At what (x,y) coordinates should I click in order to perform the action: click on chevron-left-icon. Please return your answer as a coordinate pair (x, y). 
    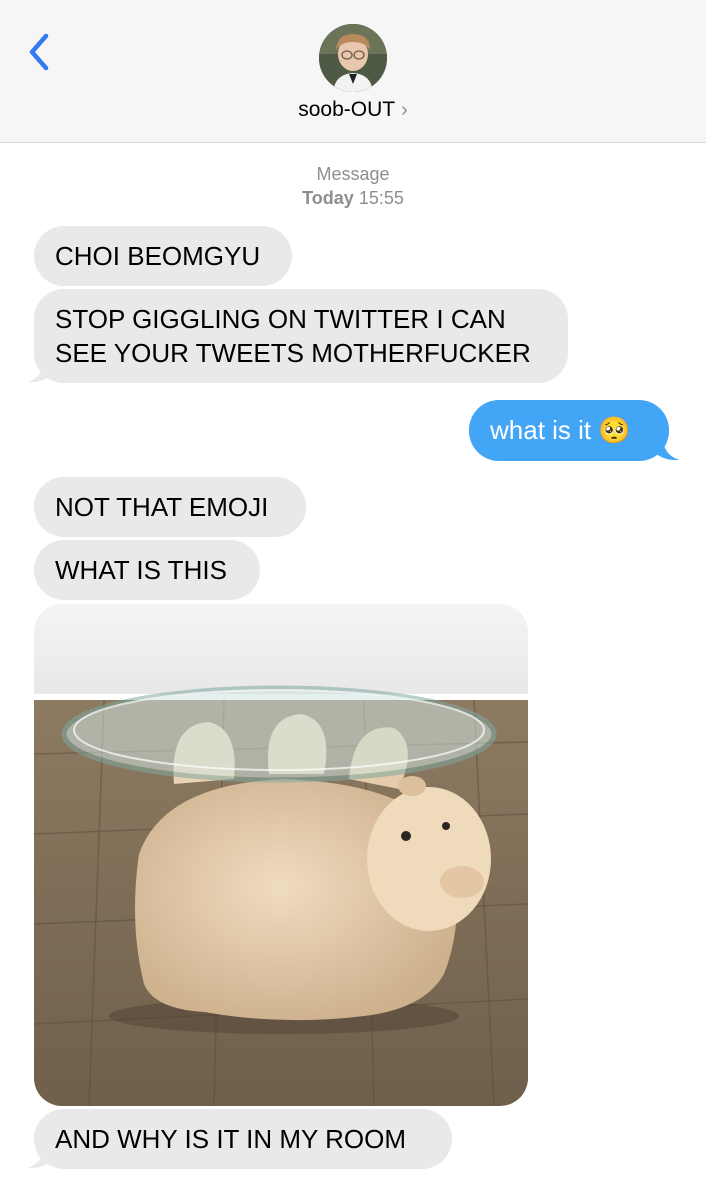
    Looking at the image, I should click on (39, 52).